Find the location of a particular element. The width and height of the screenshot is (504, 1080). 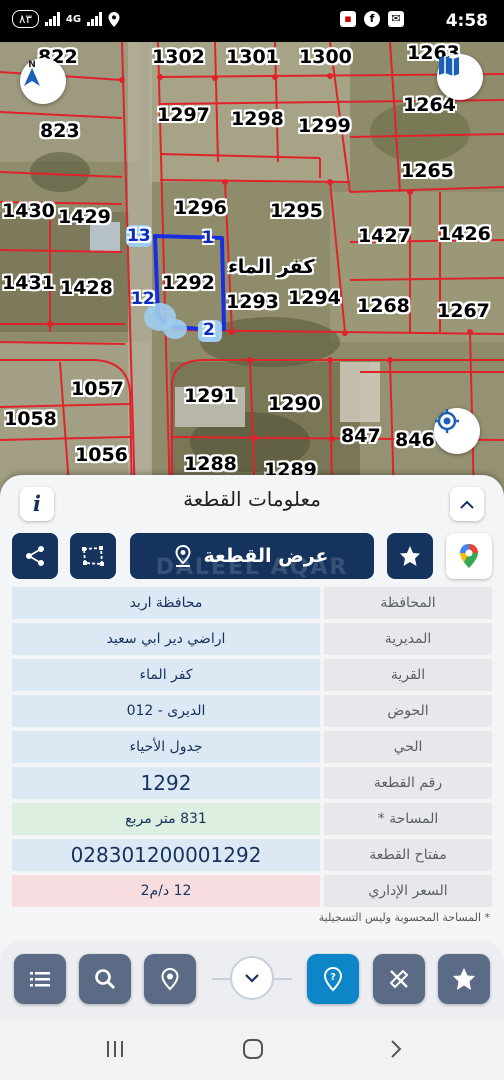

plot-label: 1426 is located at coordinates (464, 234).